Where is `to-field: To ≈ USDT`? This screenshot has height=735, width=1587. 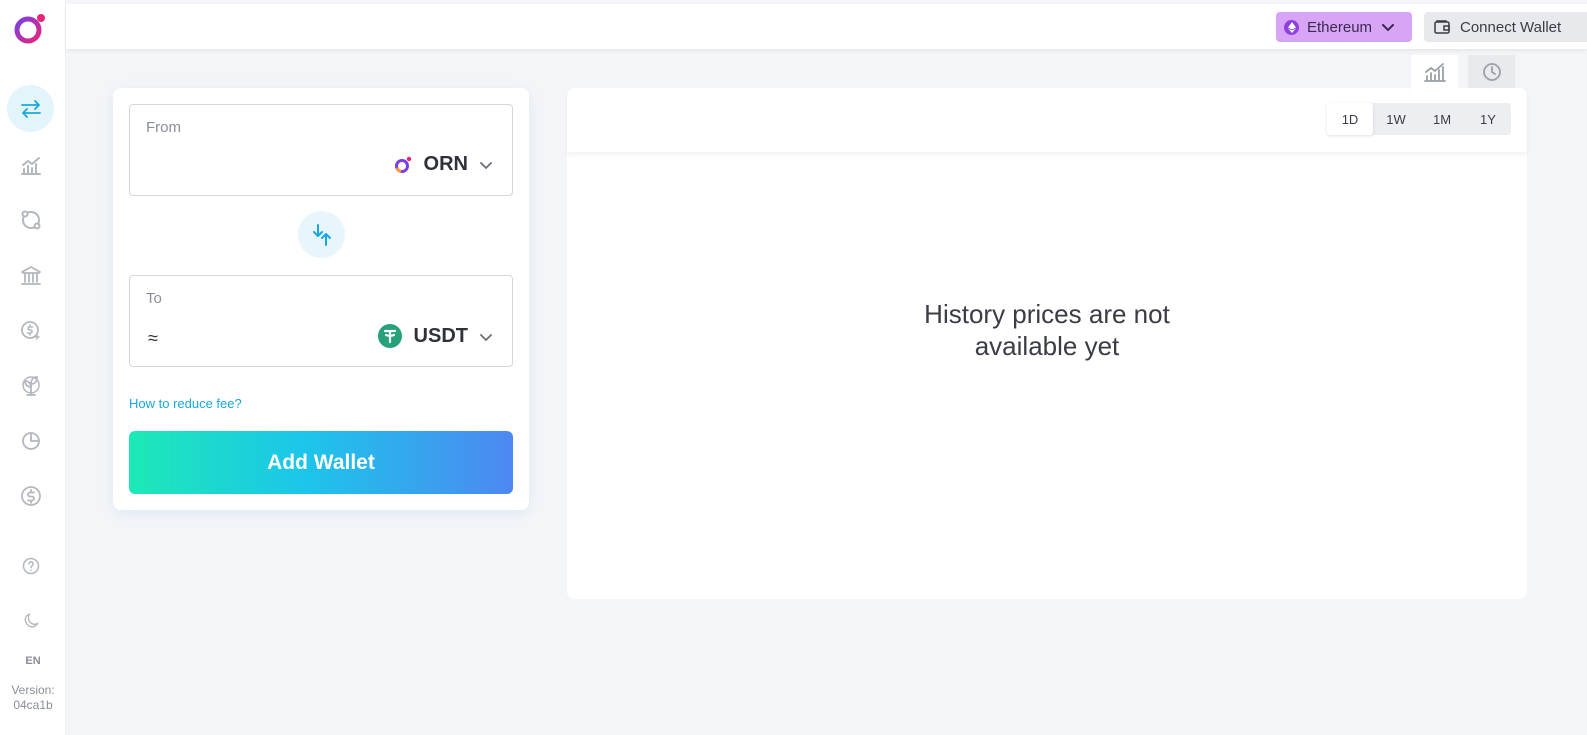
to-field: To ≈ USDT is located at coordinates (321, 321).